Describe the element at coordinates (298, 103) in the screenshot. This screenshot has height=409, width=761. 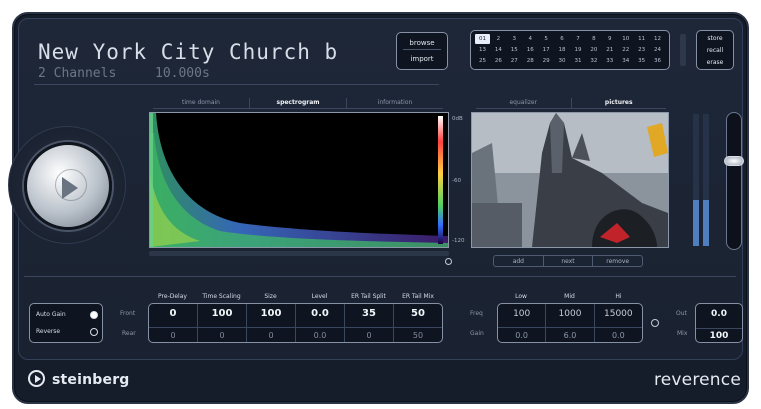
I see `tab-spectrogram: spectrogram` at that location.